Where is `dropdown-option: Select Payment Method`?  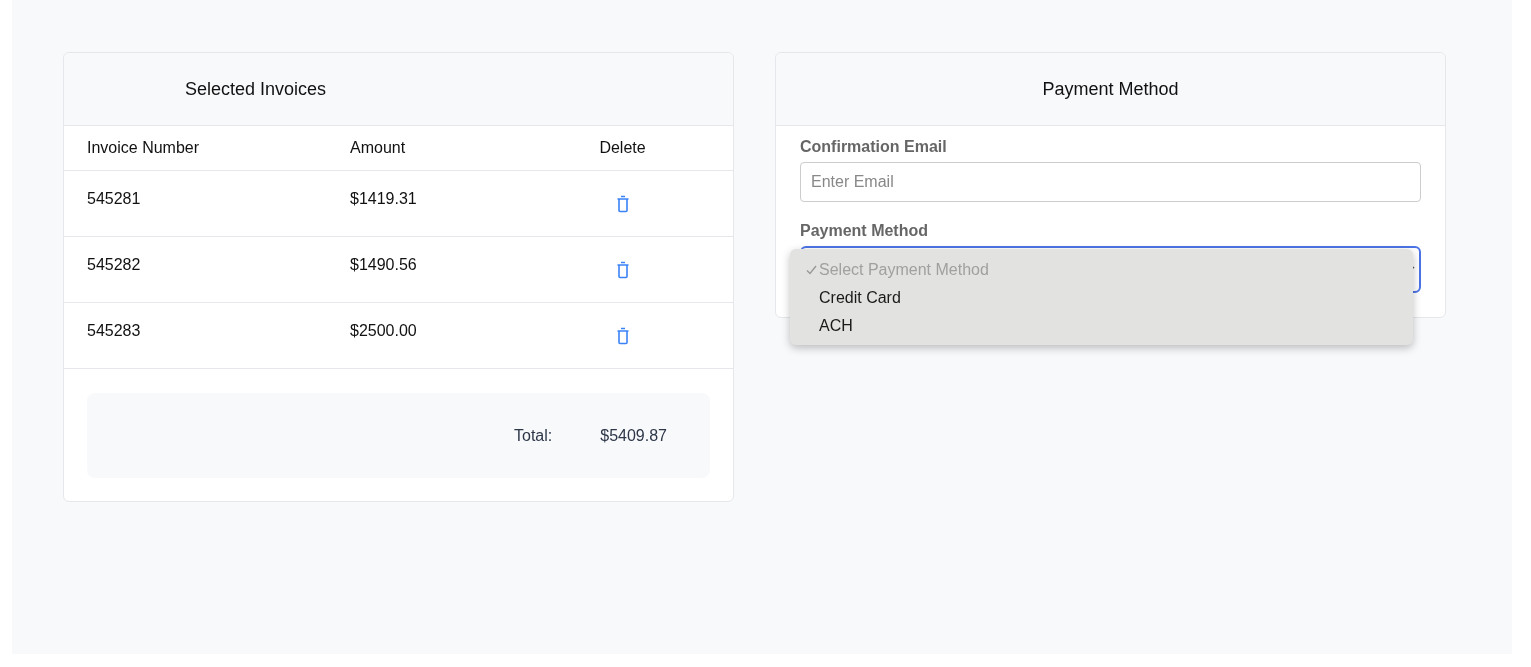 dropdown-option: Select Payment Method is located at coordinates (904, 270).